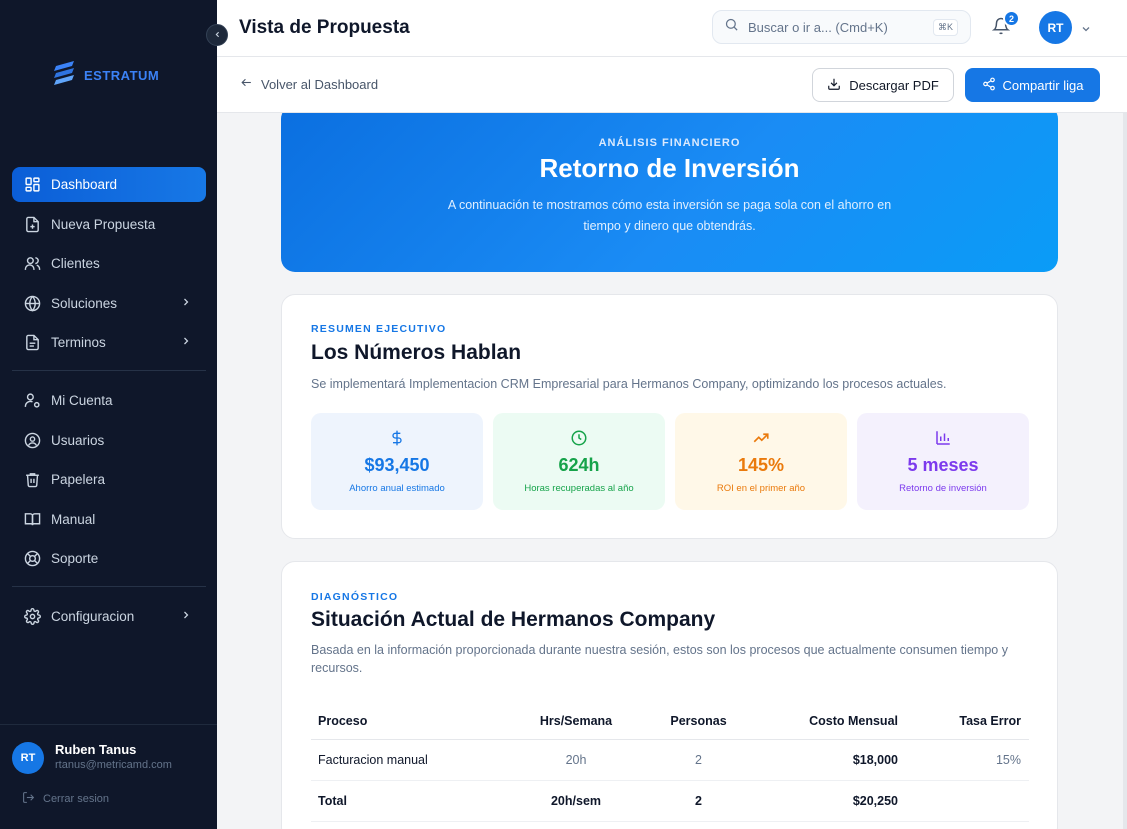 Image resolution: width=1127 pixels, height=829 pixels. Describe the element at coordinates (32, 343) in the screenshot. I see `document-icon` at that location.